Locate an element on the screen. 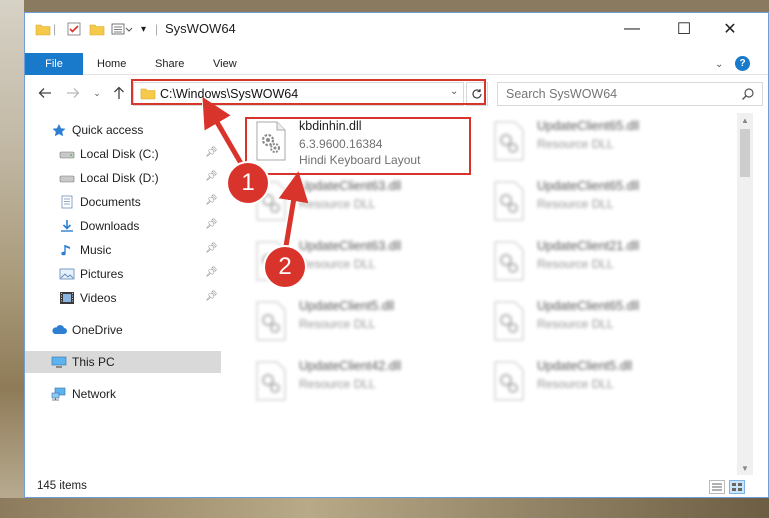 Image resolution: width=769 pixels, height=518 pixels. tab-file: File is located at coordinates (54, 64).